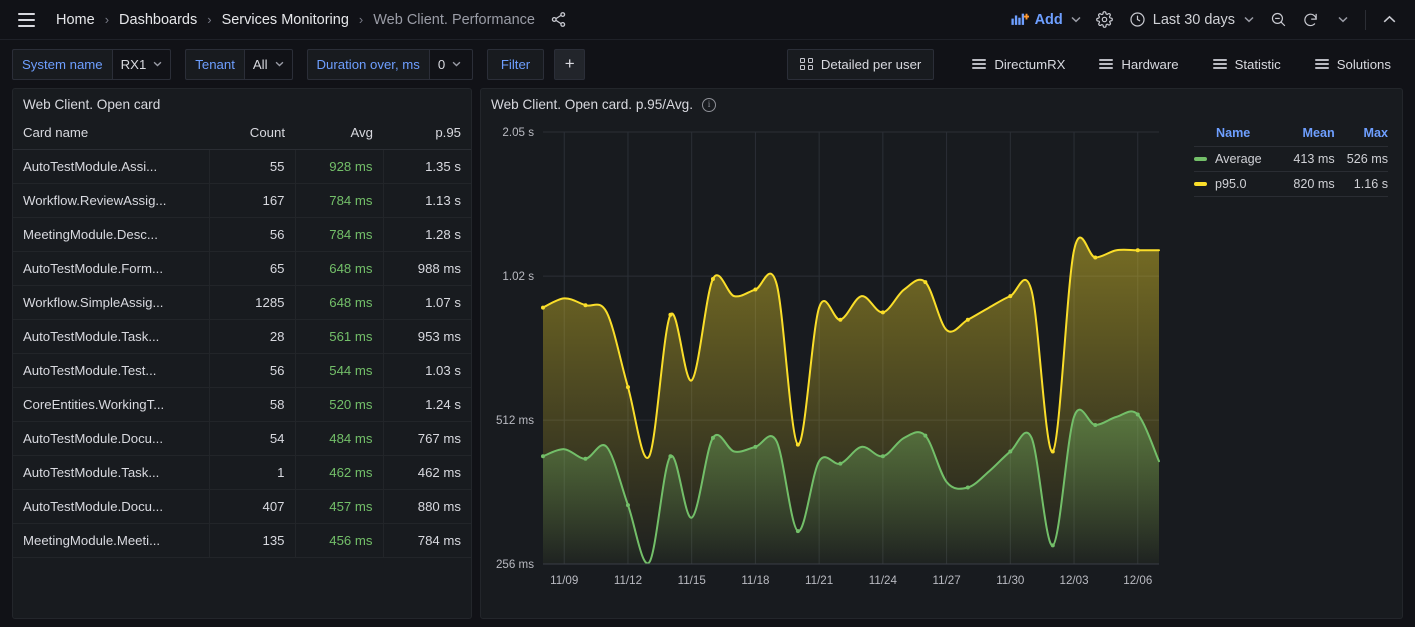 The image size is (1415, 627). Describe the element at coordinates (339, 134) in the screenshot. I see `column-header-avg: Avg` at that location.